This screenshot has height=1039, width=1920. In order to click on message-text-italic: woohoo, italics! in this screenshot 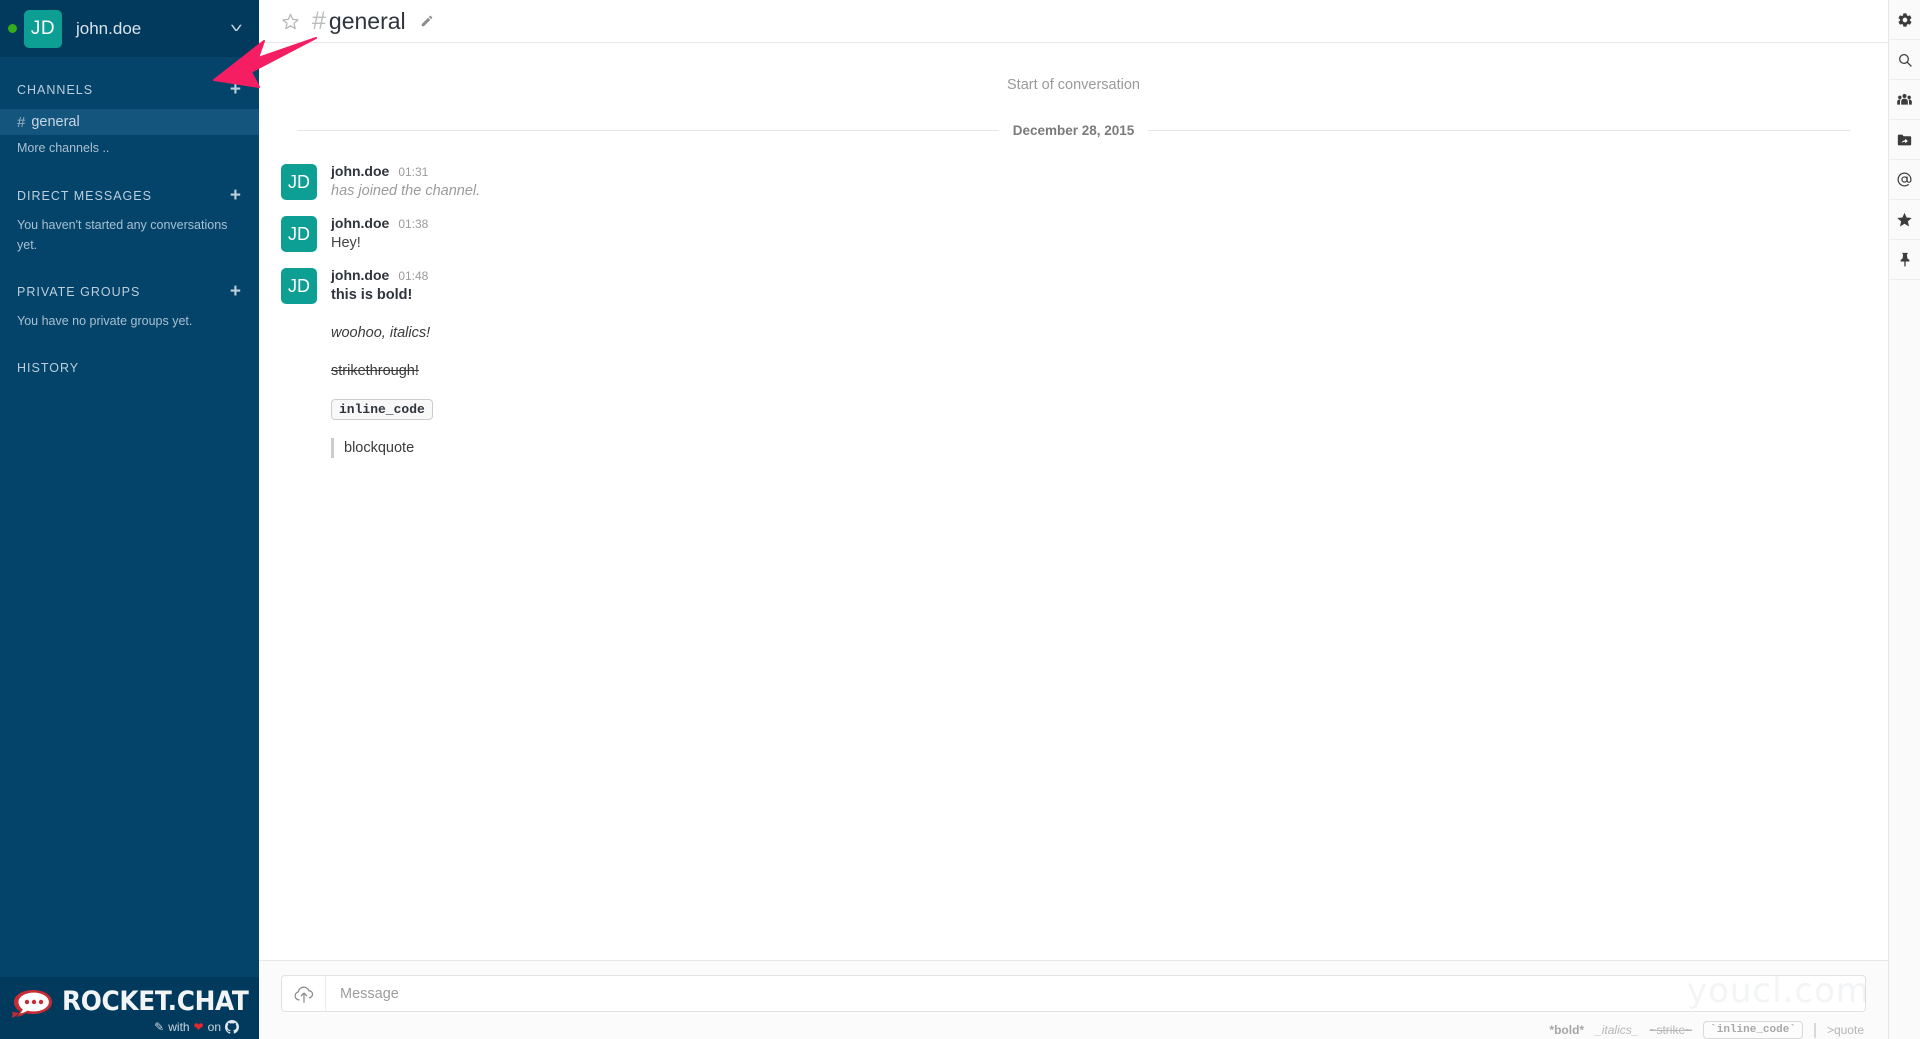, I will do `click(381, 333)`.